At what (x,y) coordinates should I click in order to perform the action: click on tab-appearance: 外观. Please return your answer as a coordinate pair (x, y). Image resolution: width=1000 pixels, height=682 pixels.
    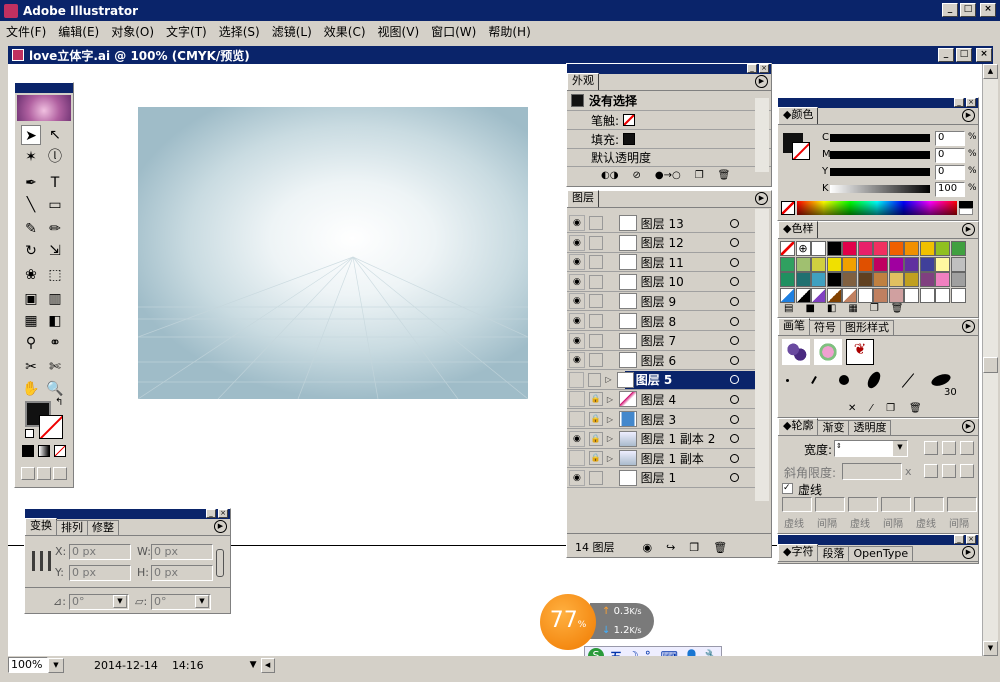
    Looking at the image, I should click on (583, 81).